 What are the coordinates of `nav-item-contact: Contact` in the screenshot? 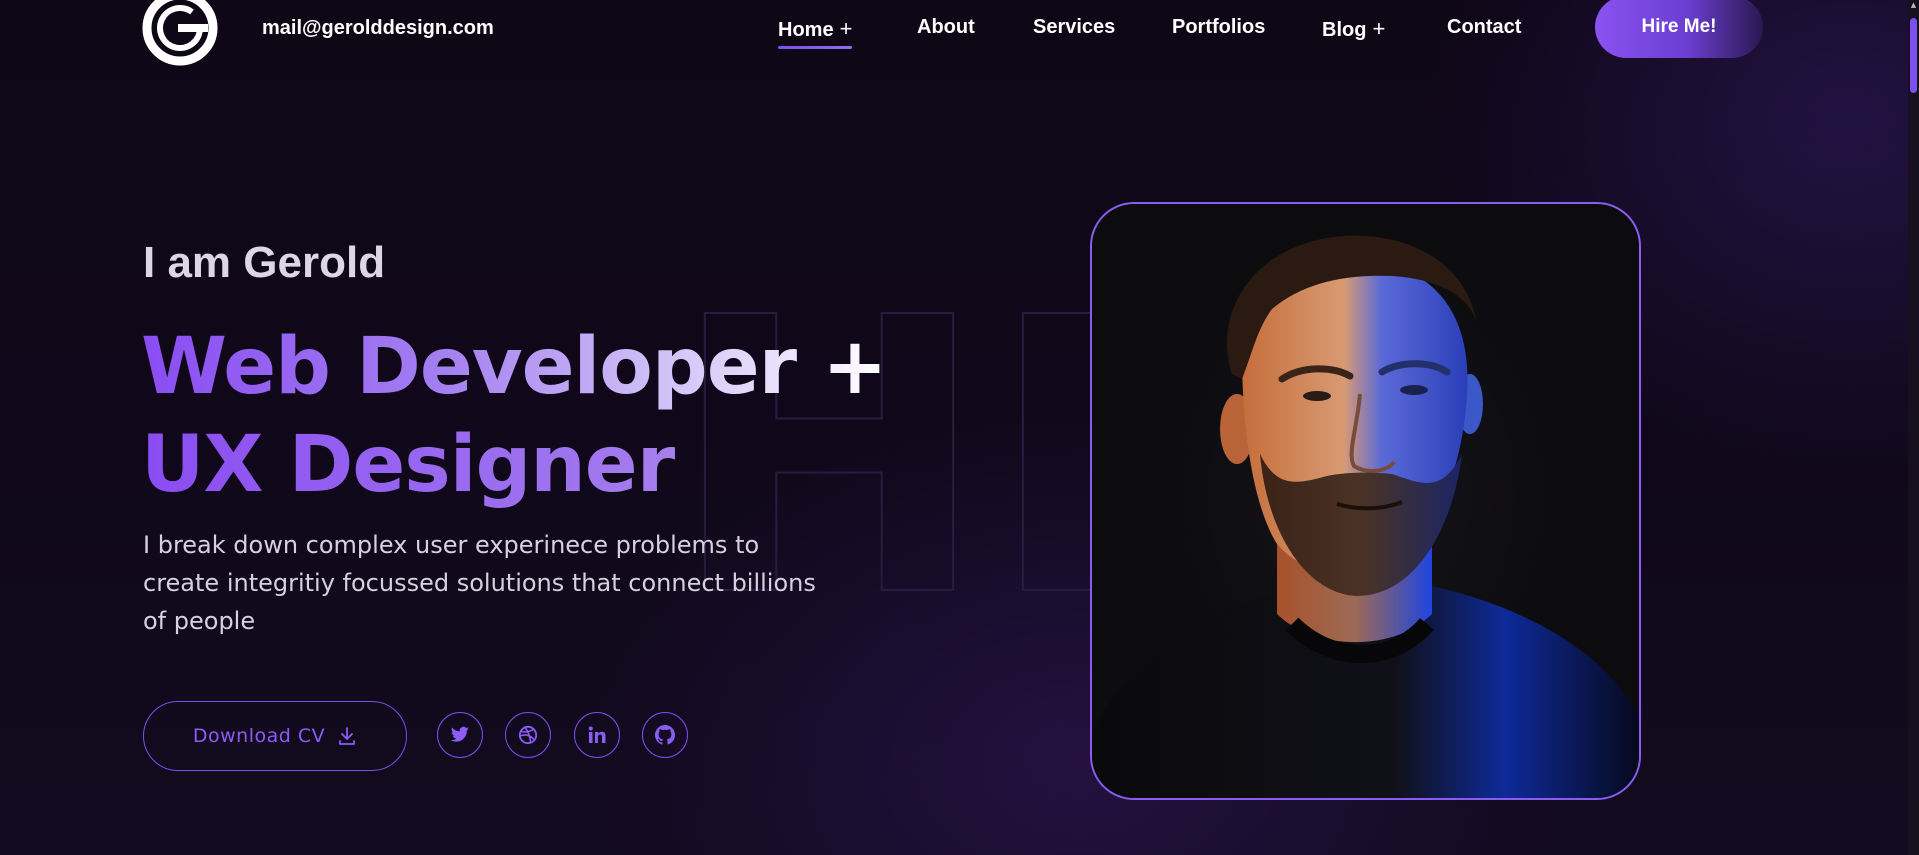 It's located at (1484, 27).